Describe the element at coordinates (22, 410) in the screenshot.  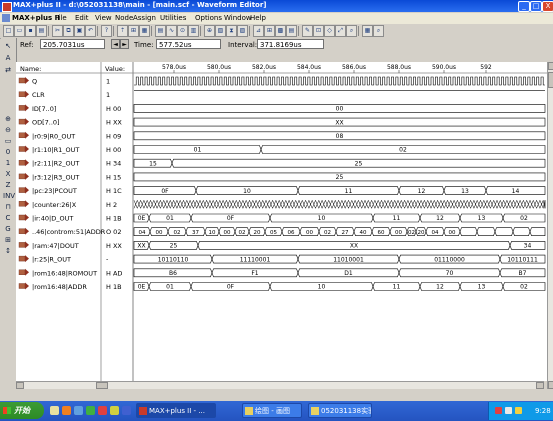
I see `start-button: 开始` at that location.